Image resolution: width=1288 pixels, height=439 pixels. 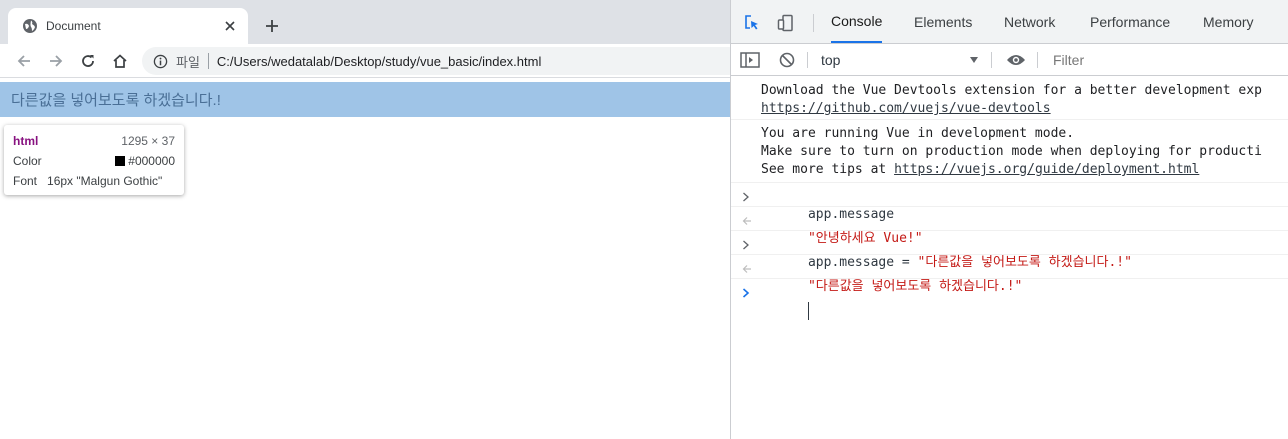 I want to click on device-toolbar-button, so click(x=786, y=23).